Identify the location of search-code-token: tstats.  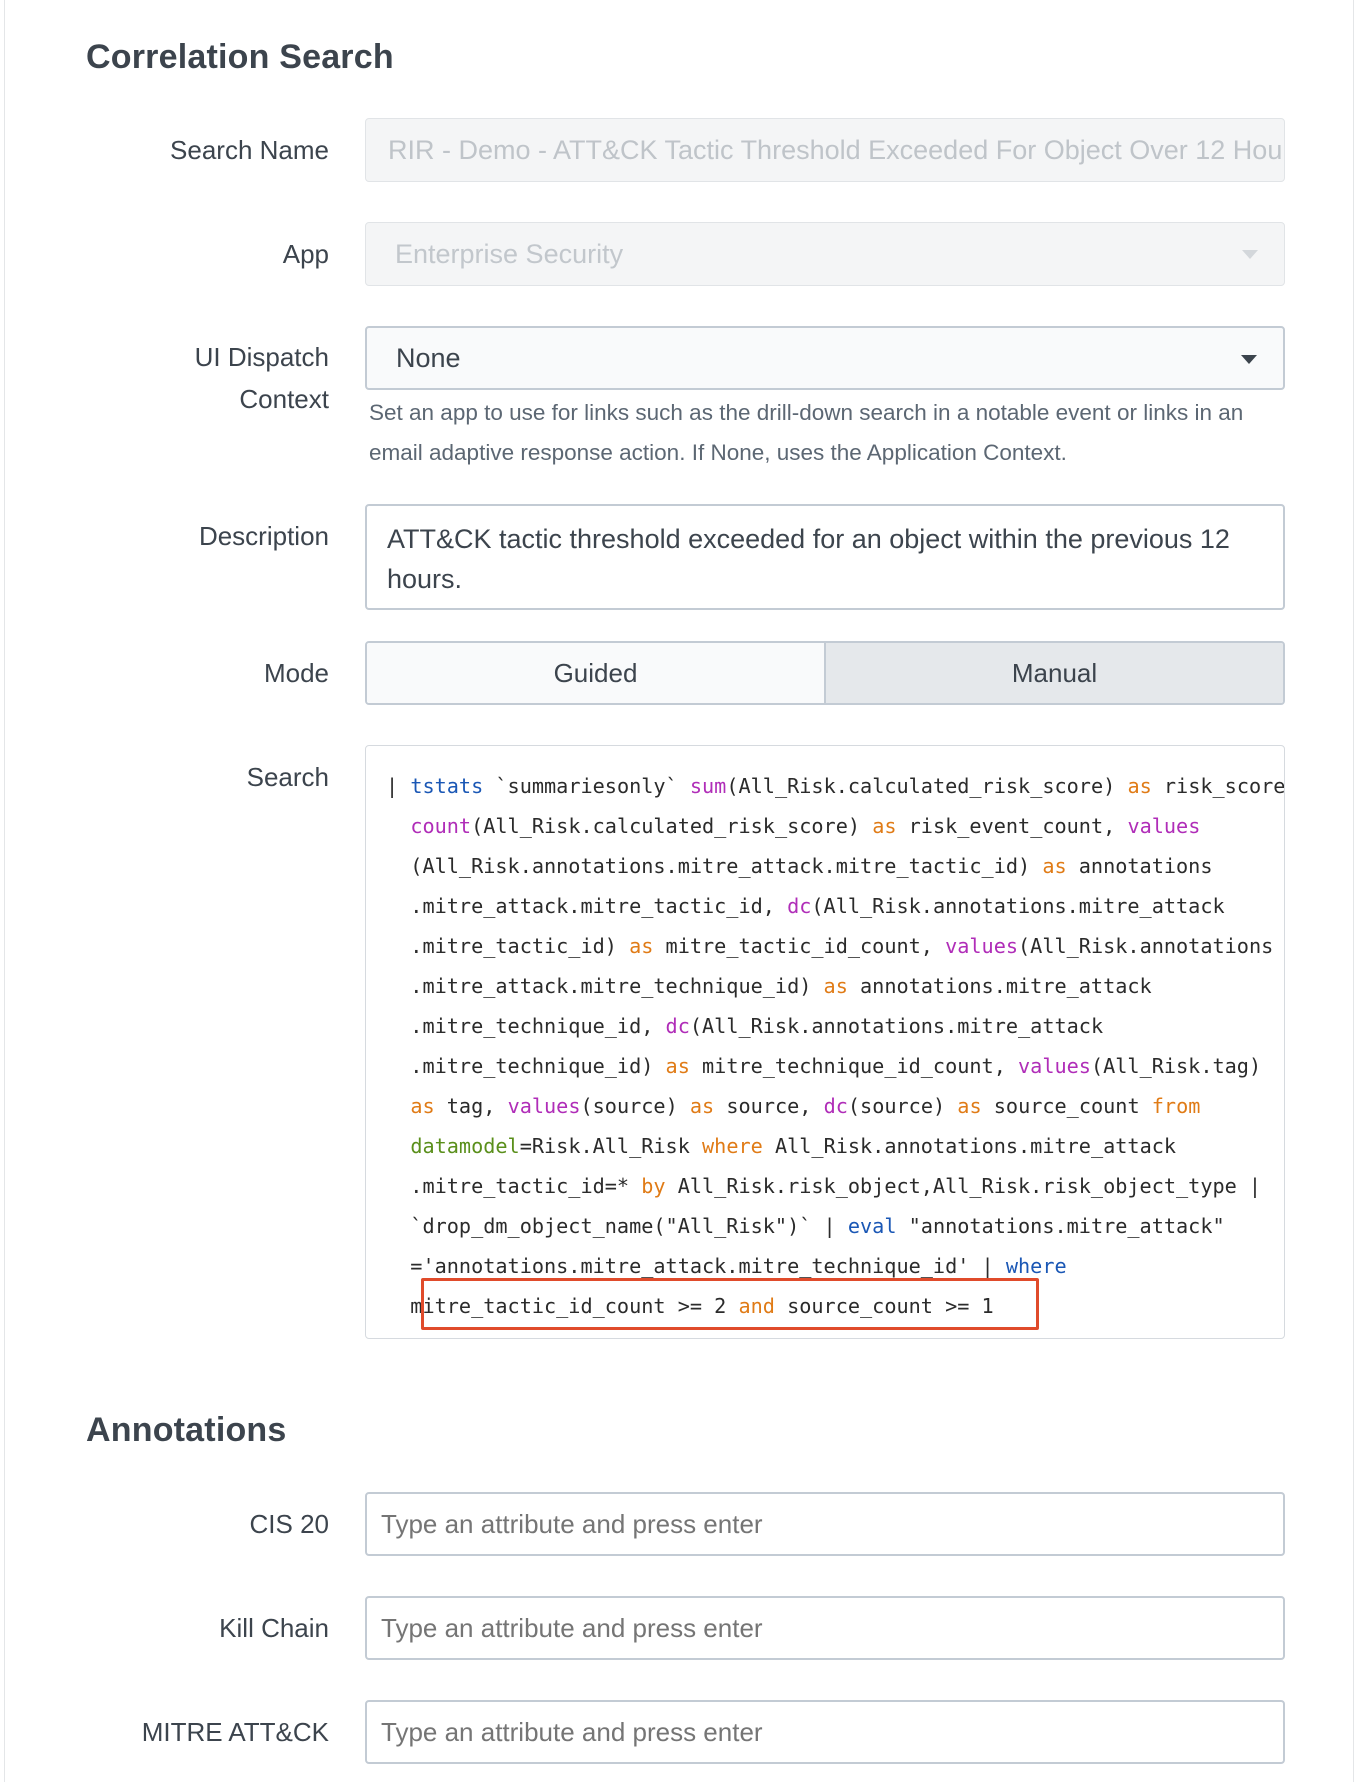
(447, 786).